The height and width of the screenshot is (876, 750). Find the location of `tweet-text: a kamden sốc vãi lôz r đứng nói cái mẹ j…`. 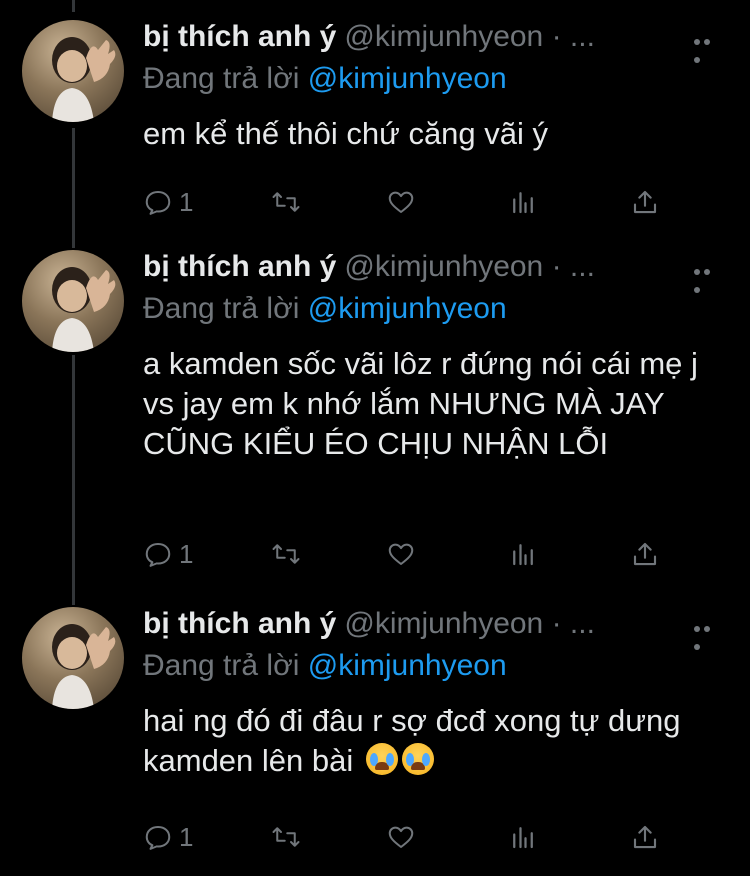

tweet-text: a kamden sốc vãi lôz r đứng nói cái mẹ j… is located at coordinates (420, 403).